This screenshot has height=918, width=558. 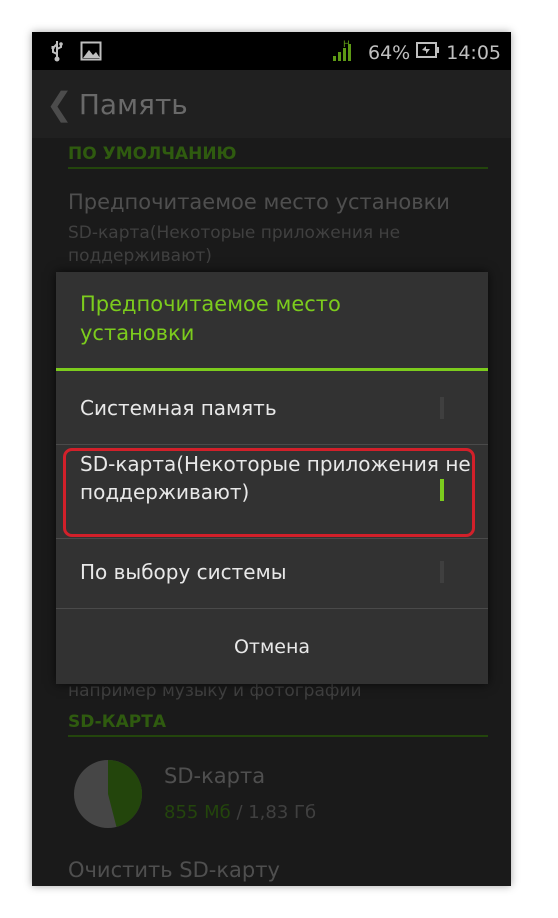 I want to click on cancel-button: Отмена, so click(x=272, y=647).